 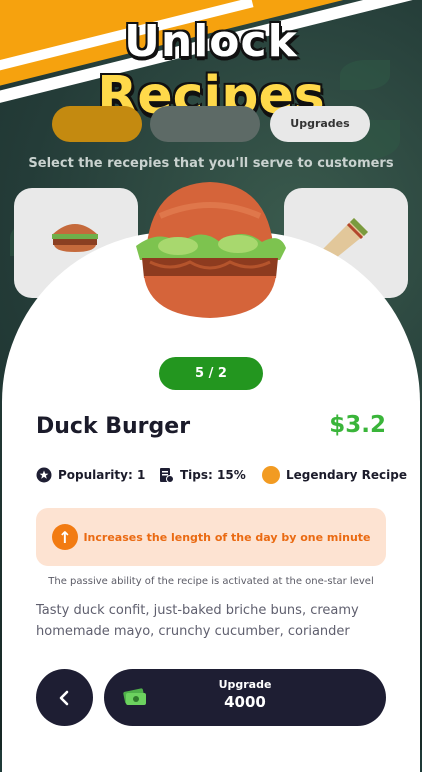 What do you see at coordinates (245, 684) in the screenshot?
I see `upgrade-label: Upgrade` at bounding box center [245, 684].